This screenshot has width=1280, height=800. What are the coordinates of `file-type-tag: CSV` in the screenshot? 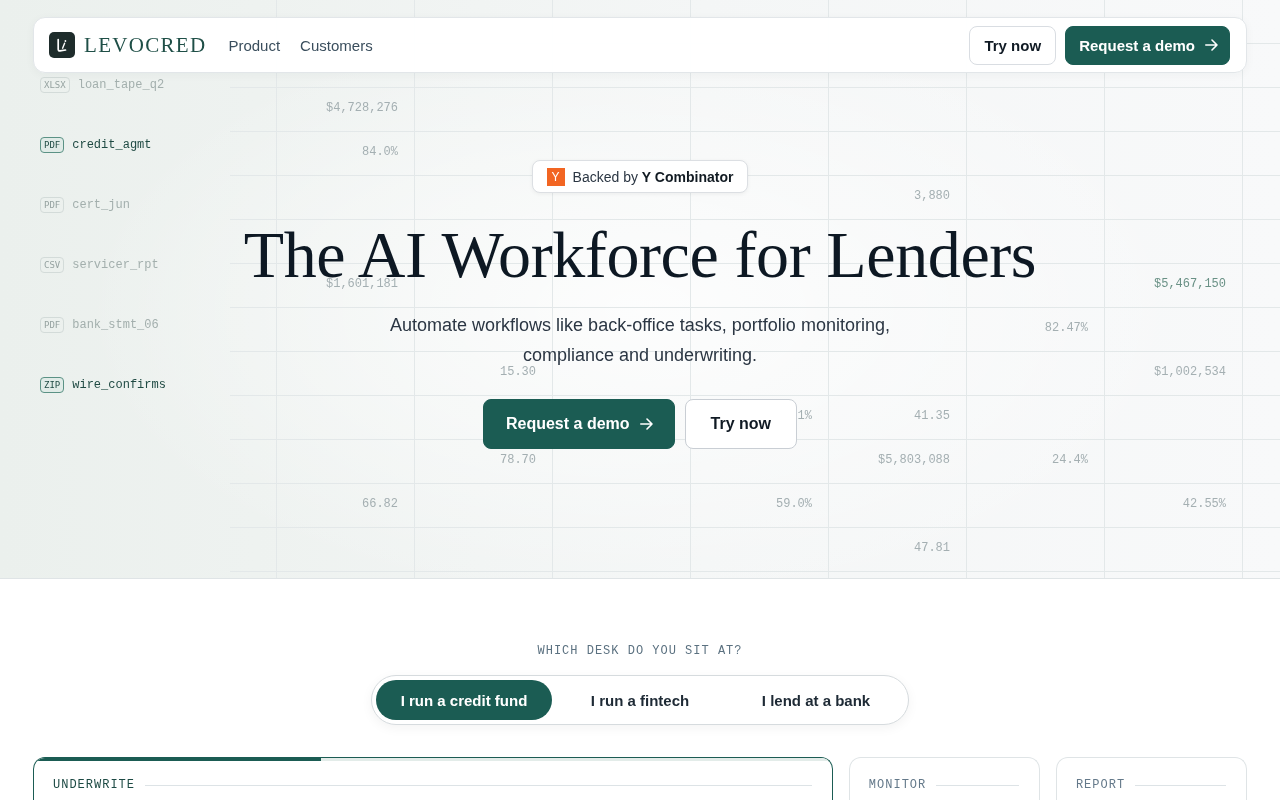 It's located at (52, 265).